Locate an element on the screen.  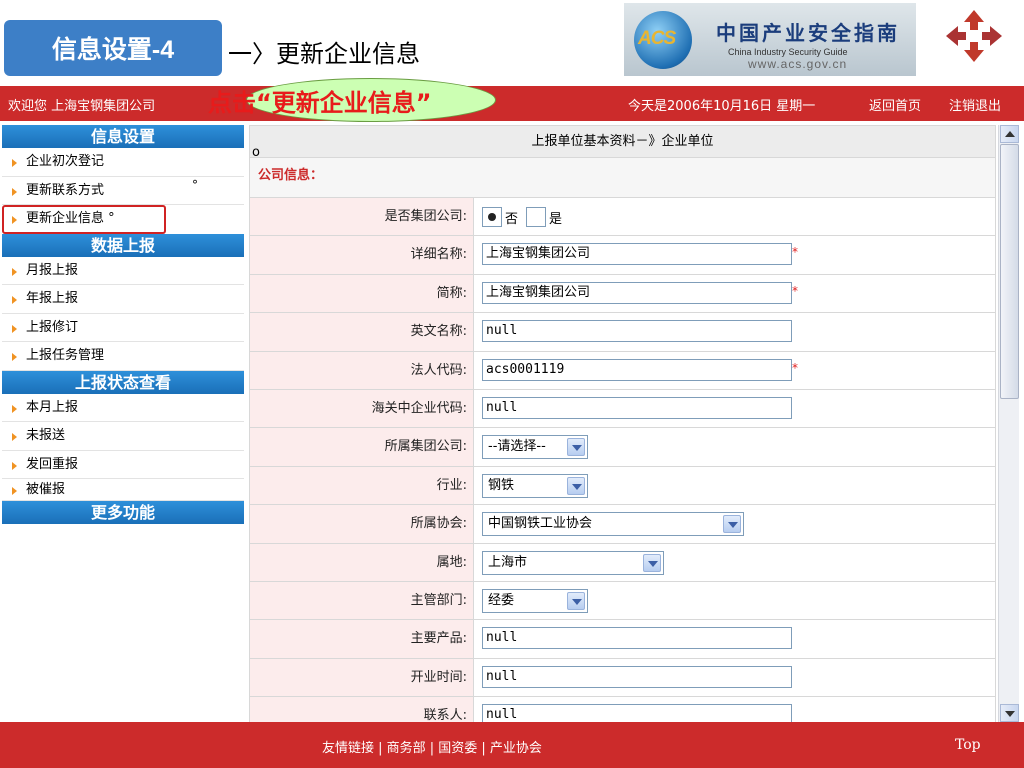
radio-yes is located at coordinates (536, 217).